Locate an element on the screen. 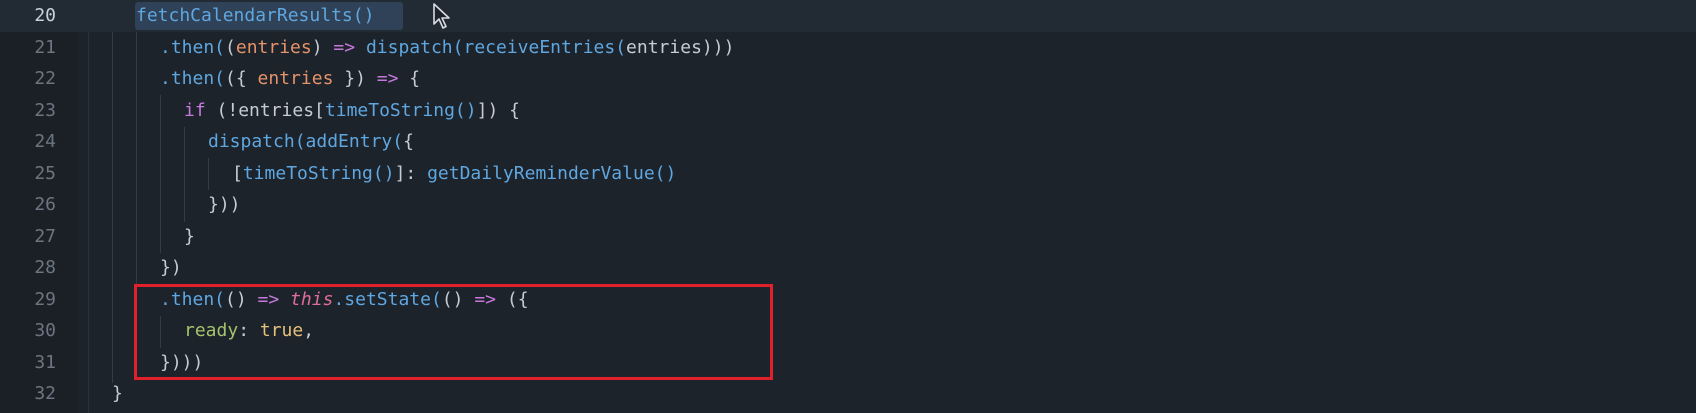 Image resolution: width=1696 pixels, height=413 pixels. line-number: 24 is located at coordinates (45, 141).